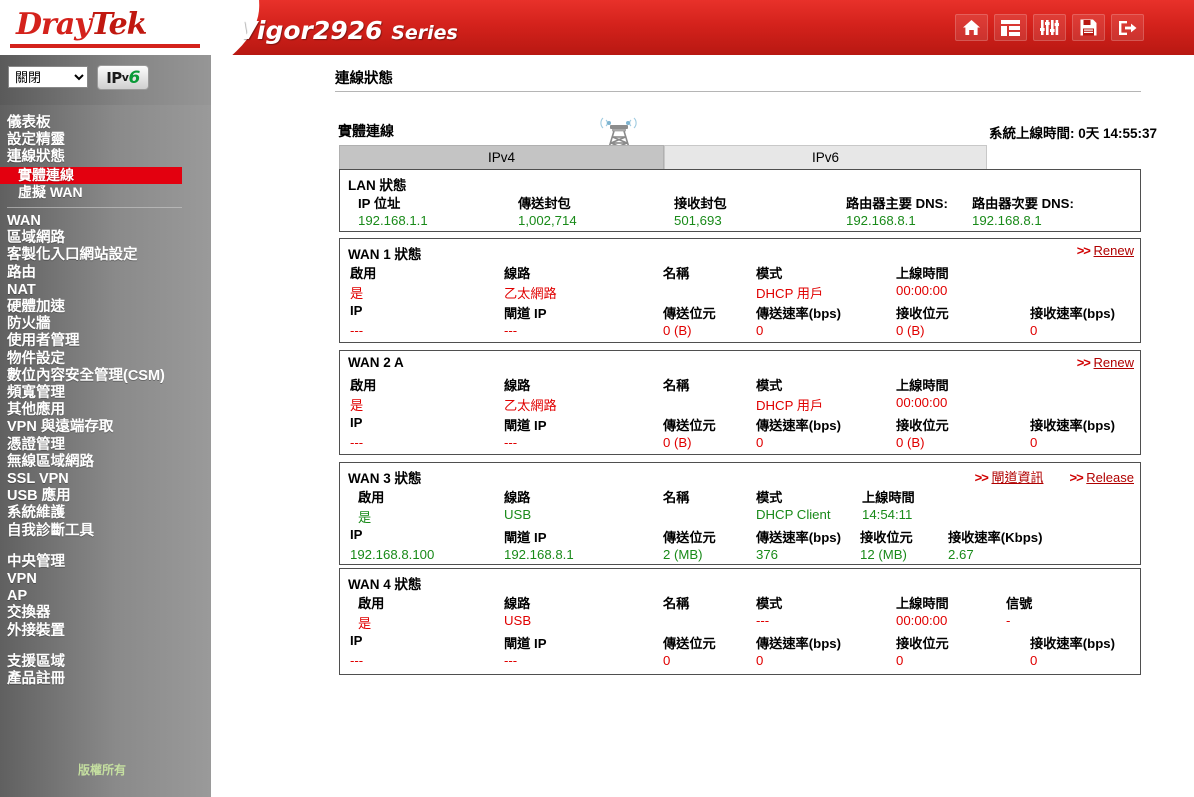 The height and width of the screenshot is (797, 1194). What do you see at coordinates (530, 293) in the screenshot?
I see `wan1-row1-value-1: 乙太網路` at bounding box center [530, 293].